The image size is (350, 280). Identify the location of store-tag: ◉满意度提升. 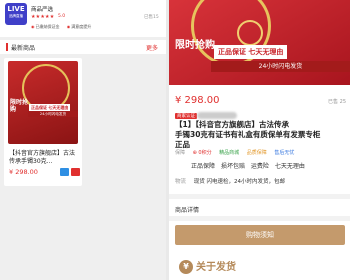
(79, 26).